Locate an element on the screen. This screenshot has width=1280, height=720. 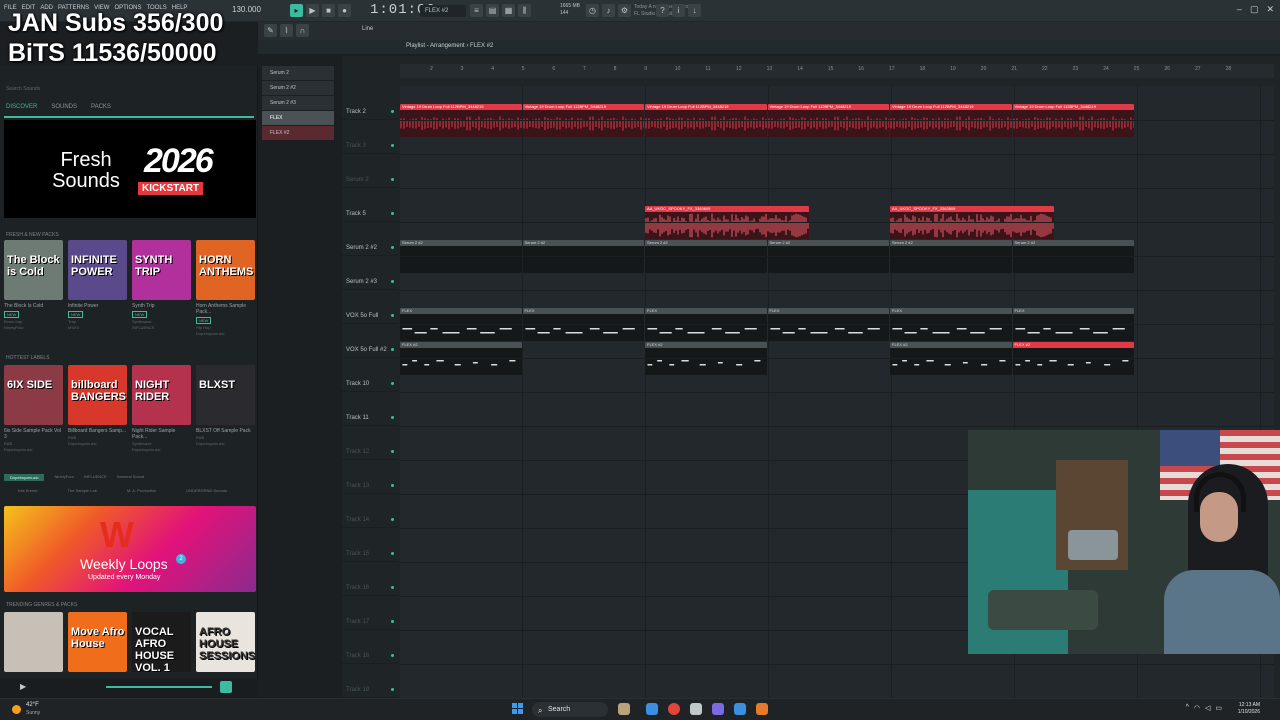
preview-volume-slider is located at coordinates (159, 687).